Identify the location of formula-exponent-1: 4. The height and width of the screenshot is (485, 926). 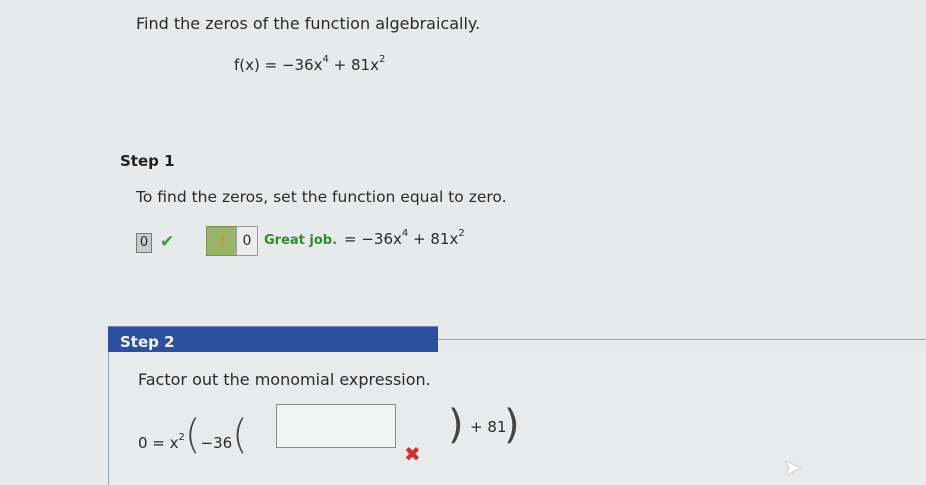
(325, 59).